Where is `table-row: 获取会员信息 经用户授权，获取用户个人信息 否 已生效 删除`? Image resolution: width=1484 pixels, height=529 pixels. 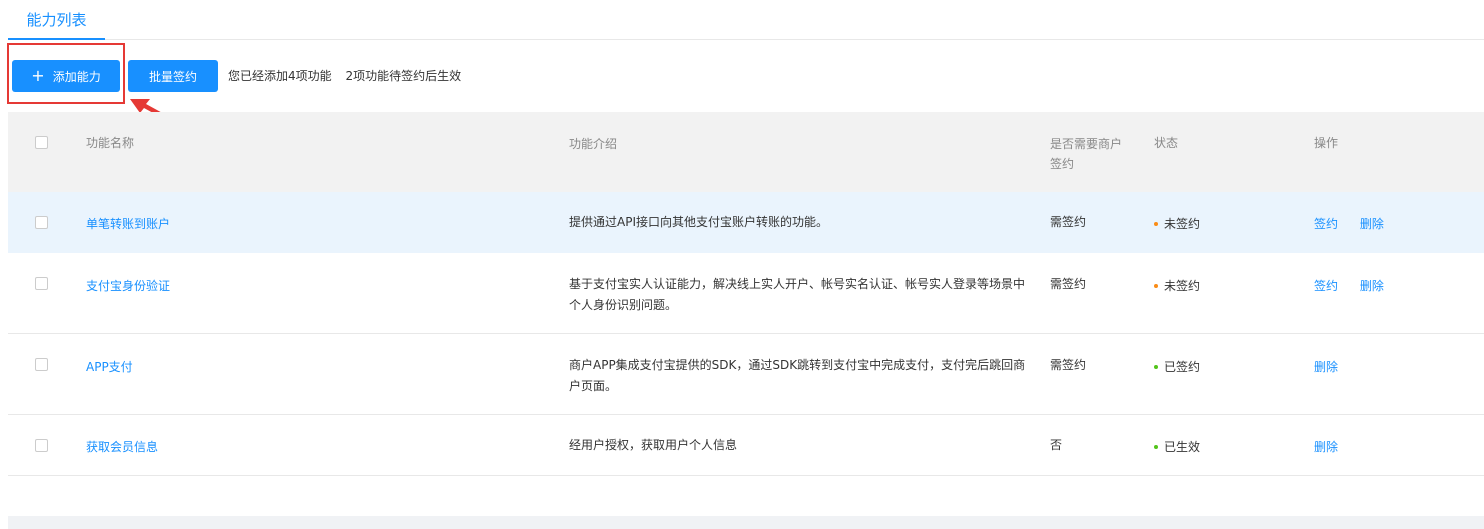
table-row: 获取会员信息 经用户授权，获取用户个人信息 否 已生效 删除 is located at coordinates (746, 445).